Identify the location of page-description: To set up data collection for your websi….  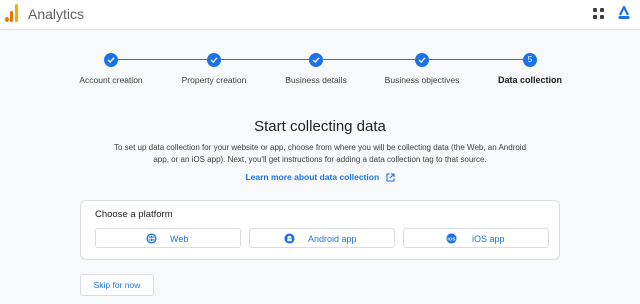
(320, 153).